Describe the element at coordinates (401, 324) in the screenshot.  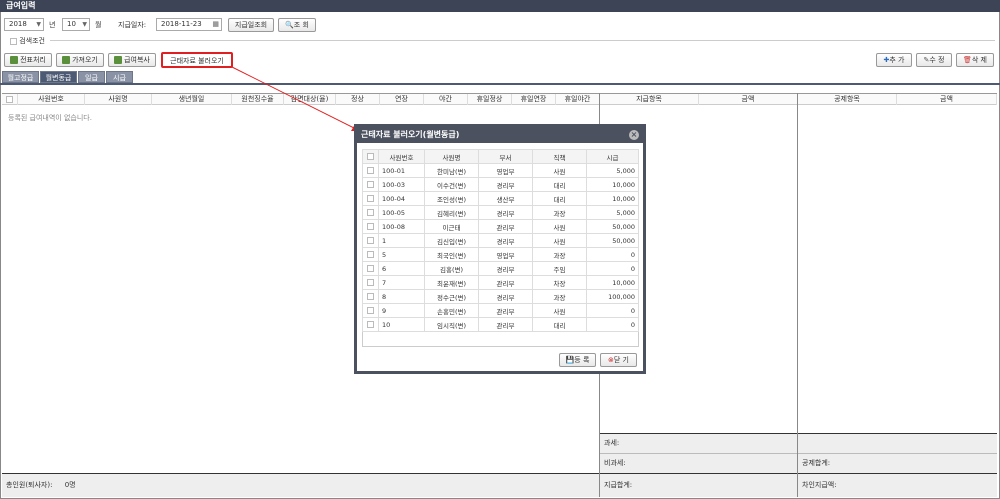
I see `cell-employee-id: 10` at that location.